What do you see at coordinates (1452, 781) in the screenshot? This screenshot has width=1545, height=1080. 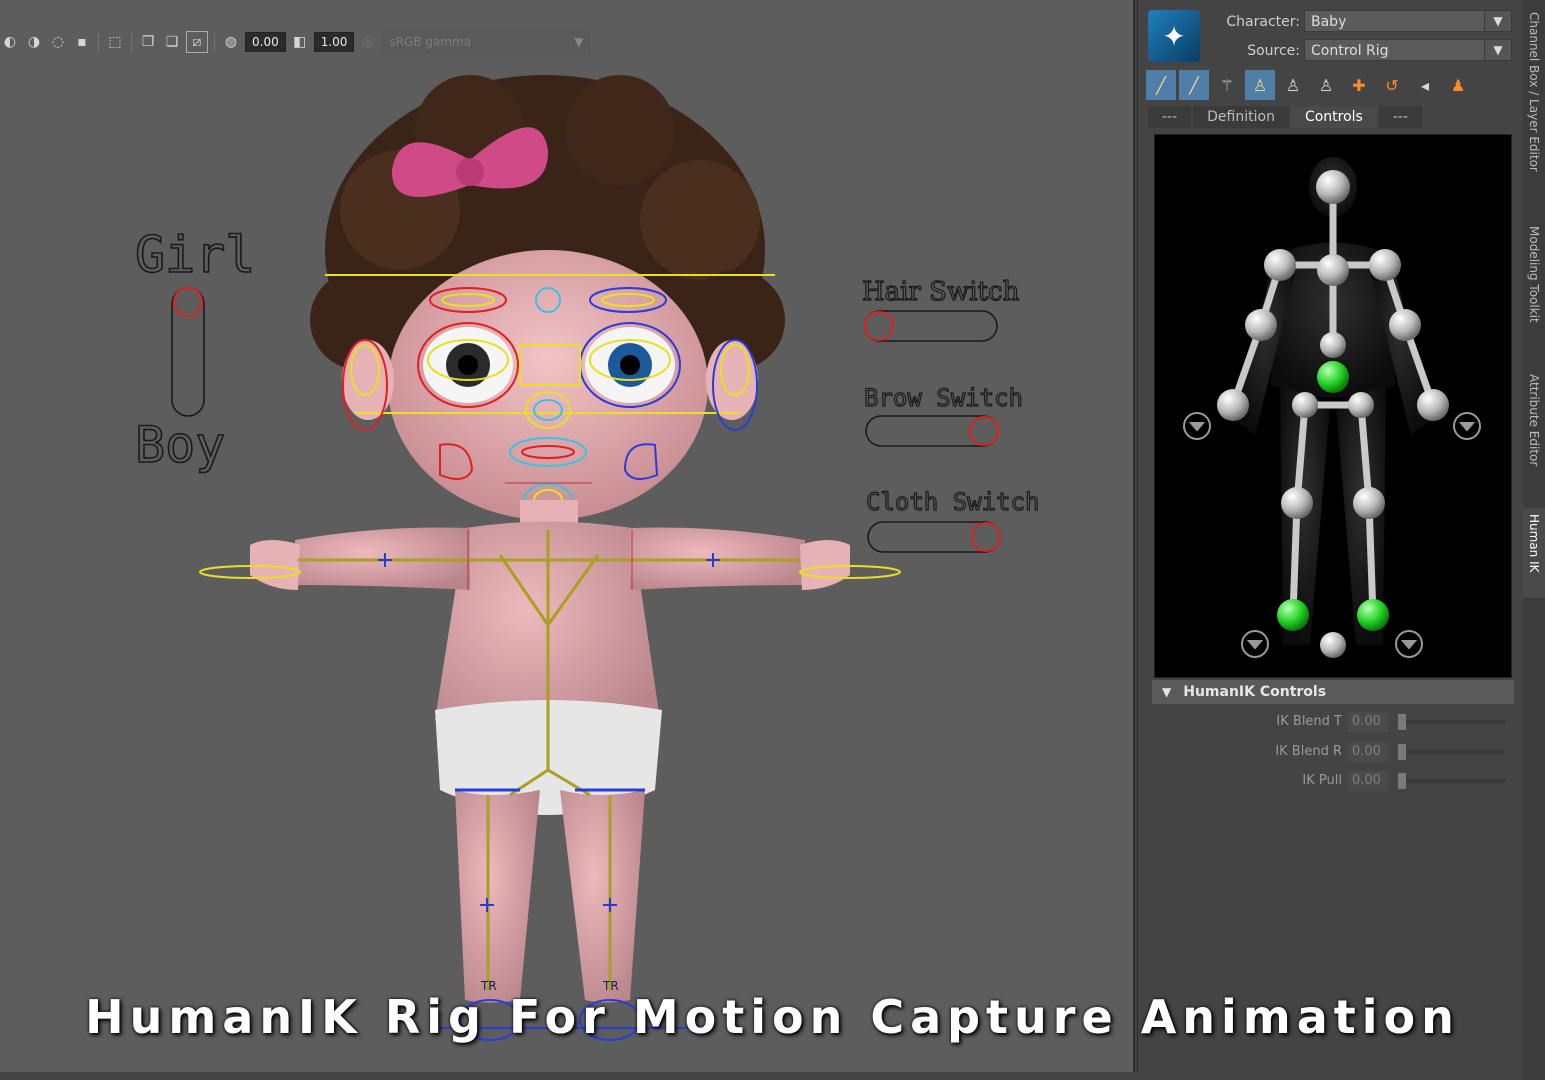 I see `ik-pull-slider` at bounding box center [1452, 781].